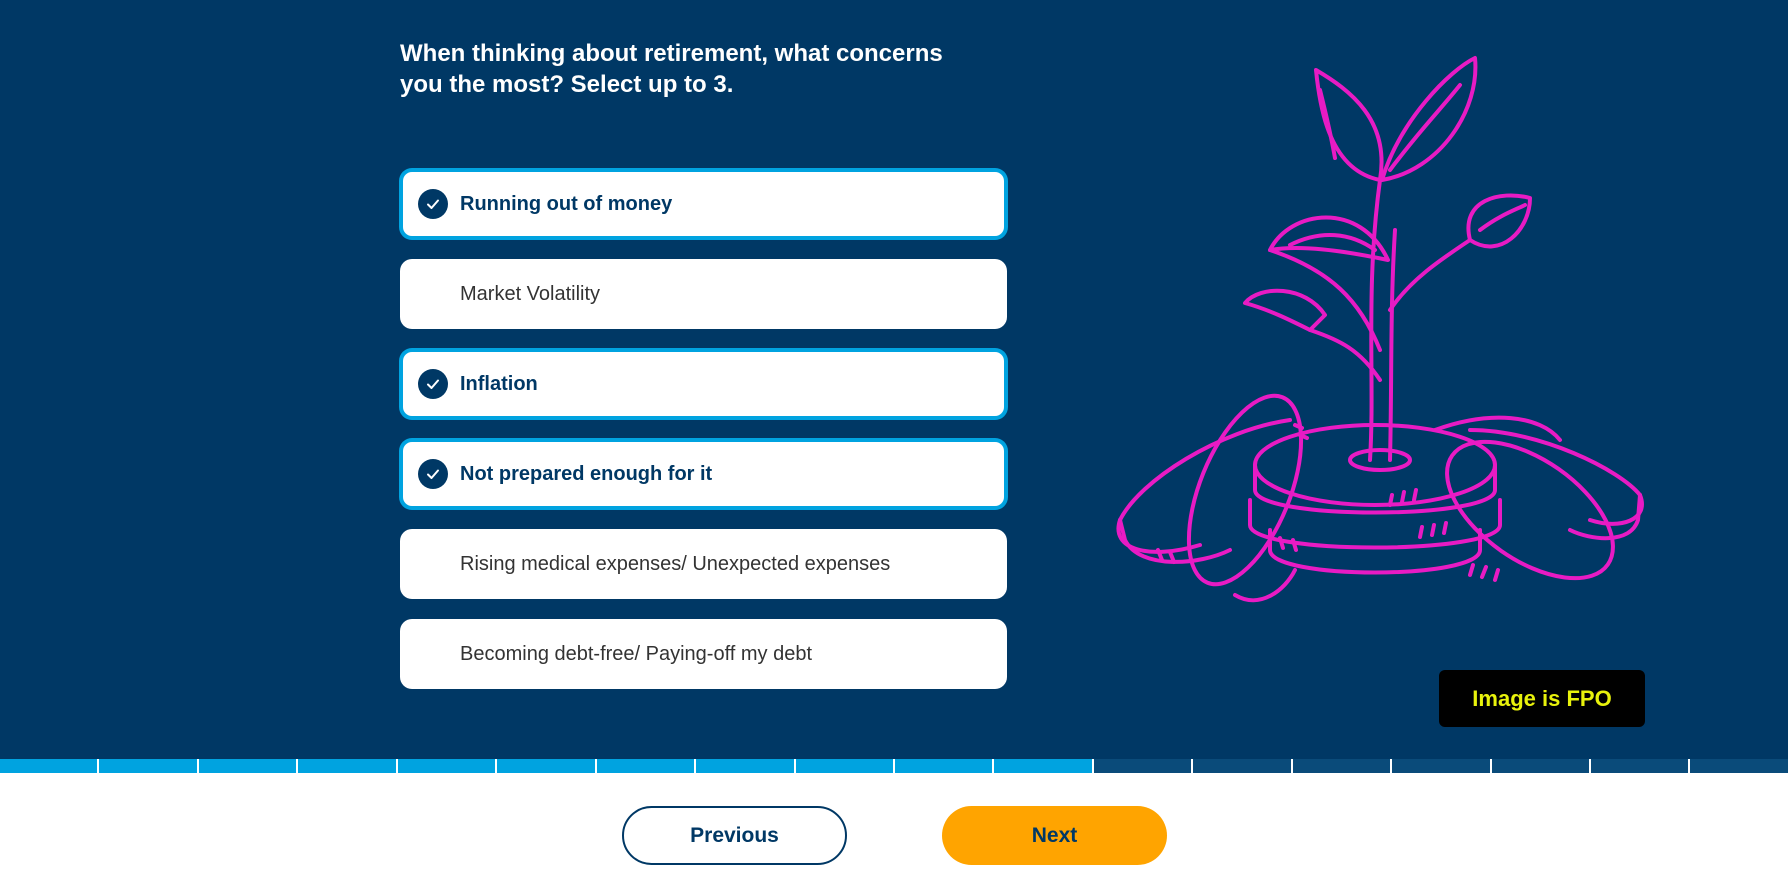  What do you see at coordinates (1054, 835) in the screenshot?
I see `next-button: Next` at bounding box center [1054, 835].